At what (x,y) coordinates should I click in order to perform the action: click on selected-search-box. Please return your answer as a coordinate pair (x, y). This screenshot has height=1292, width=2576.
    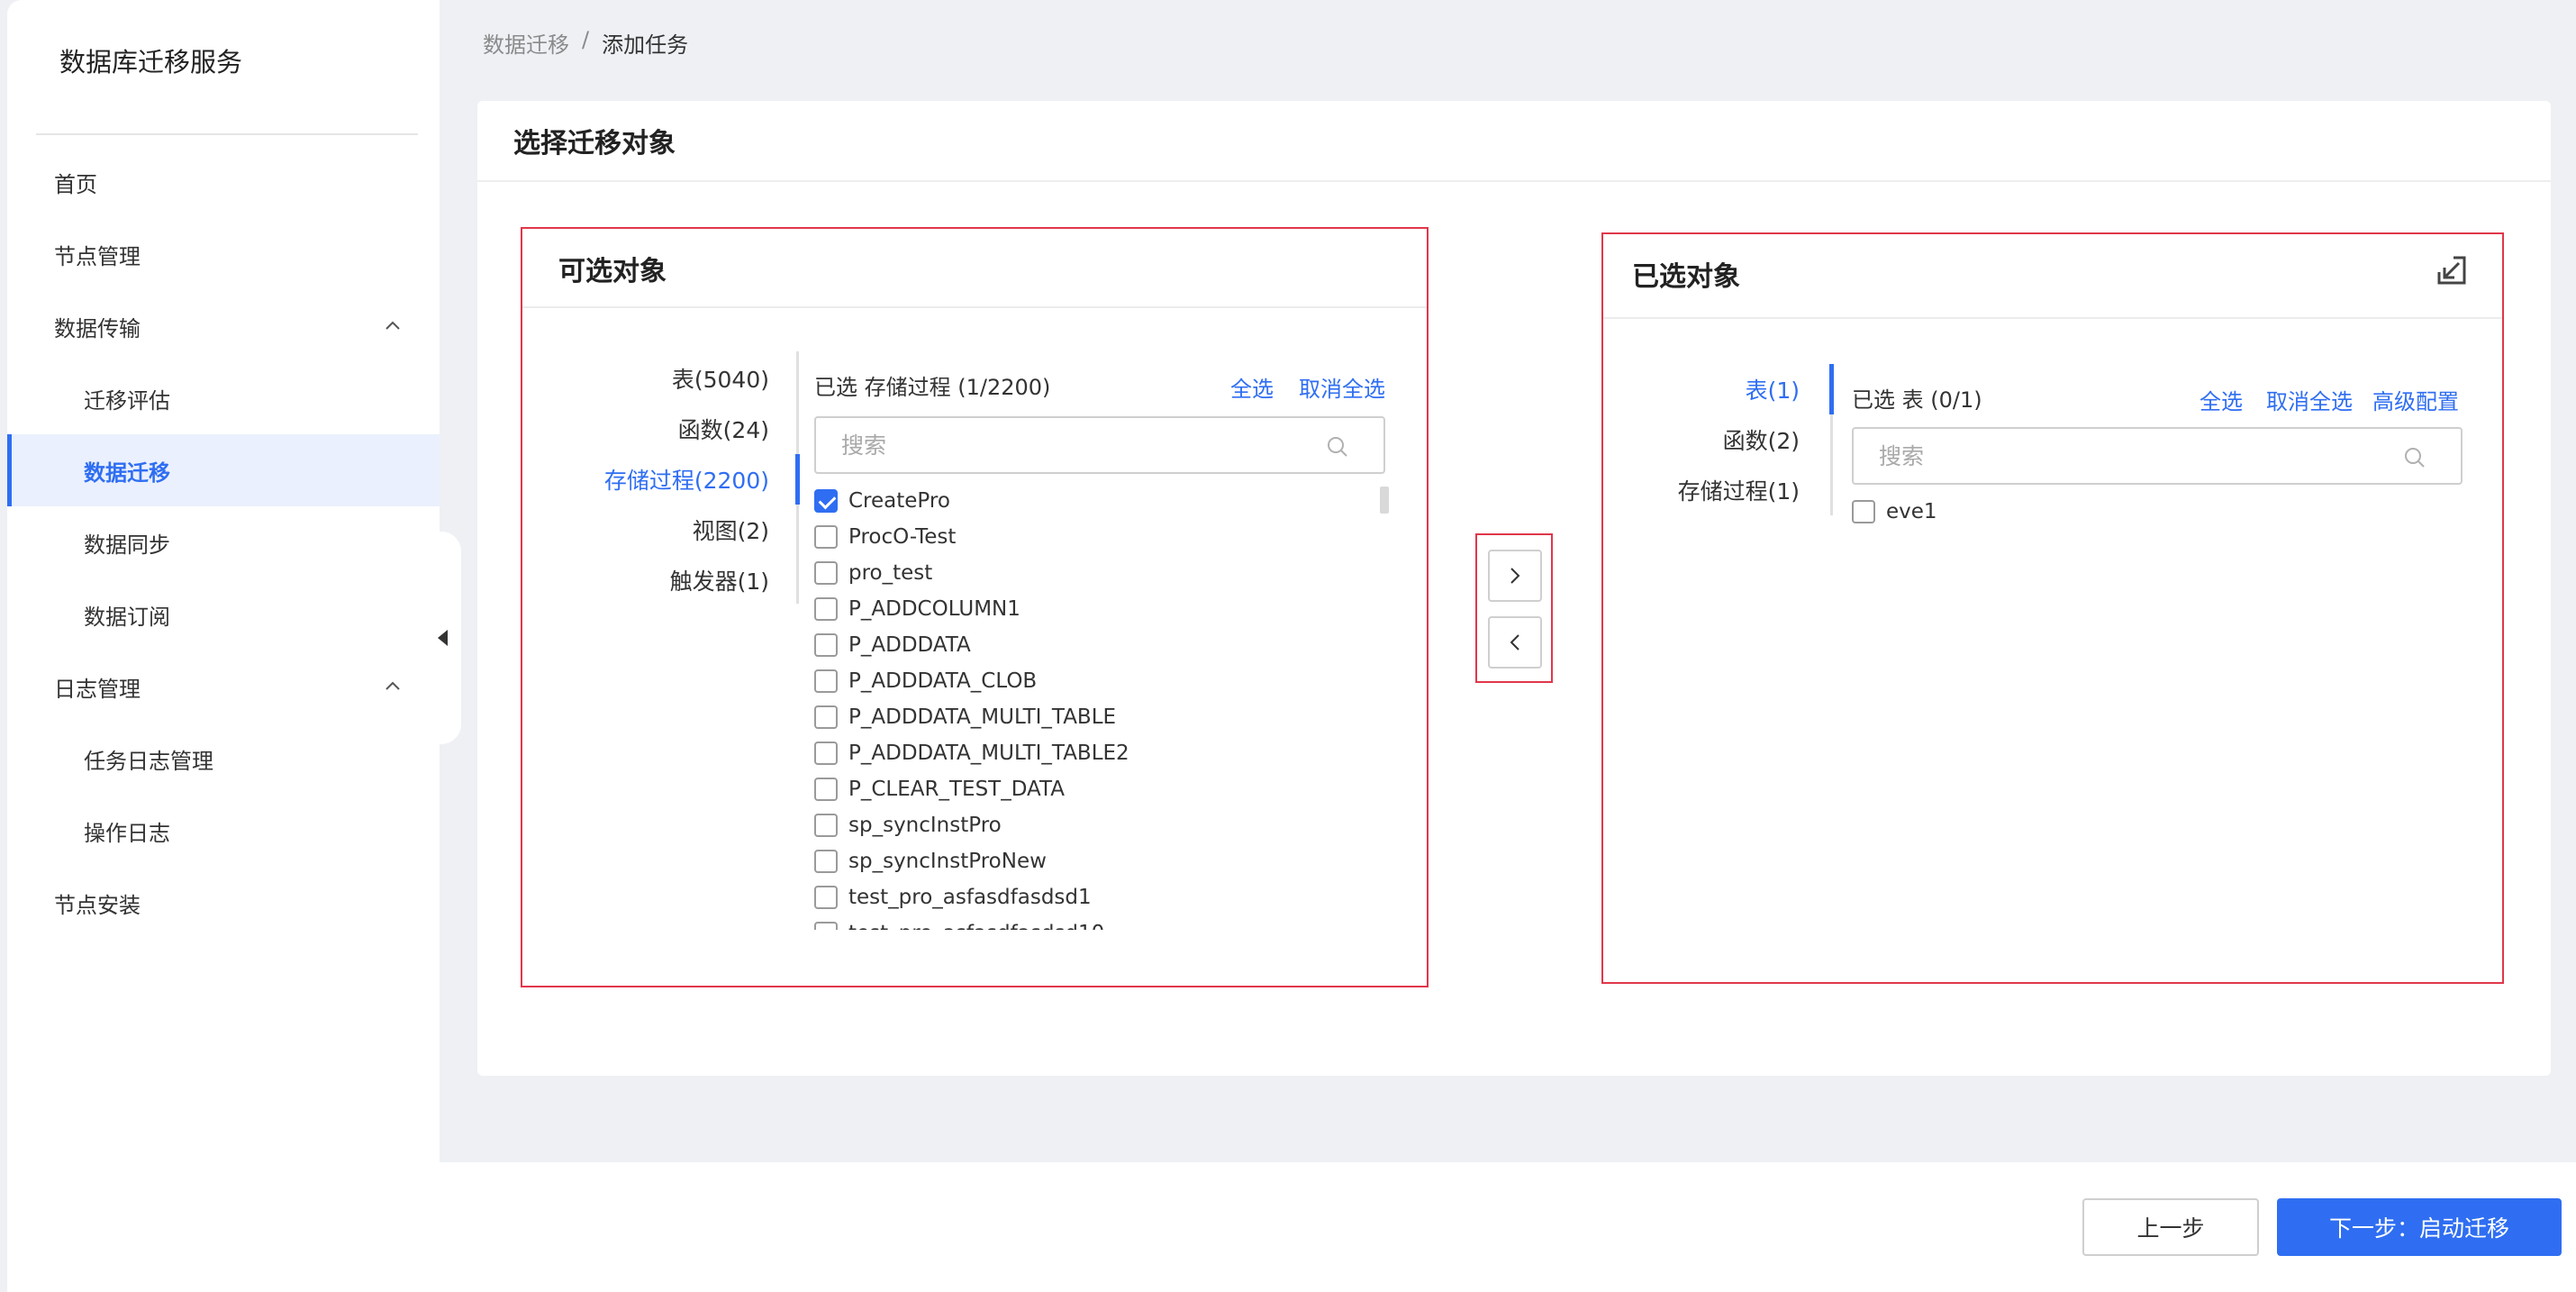
    Looking at the image, I should click on (2157, 456).